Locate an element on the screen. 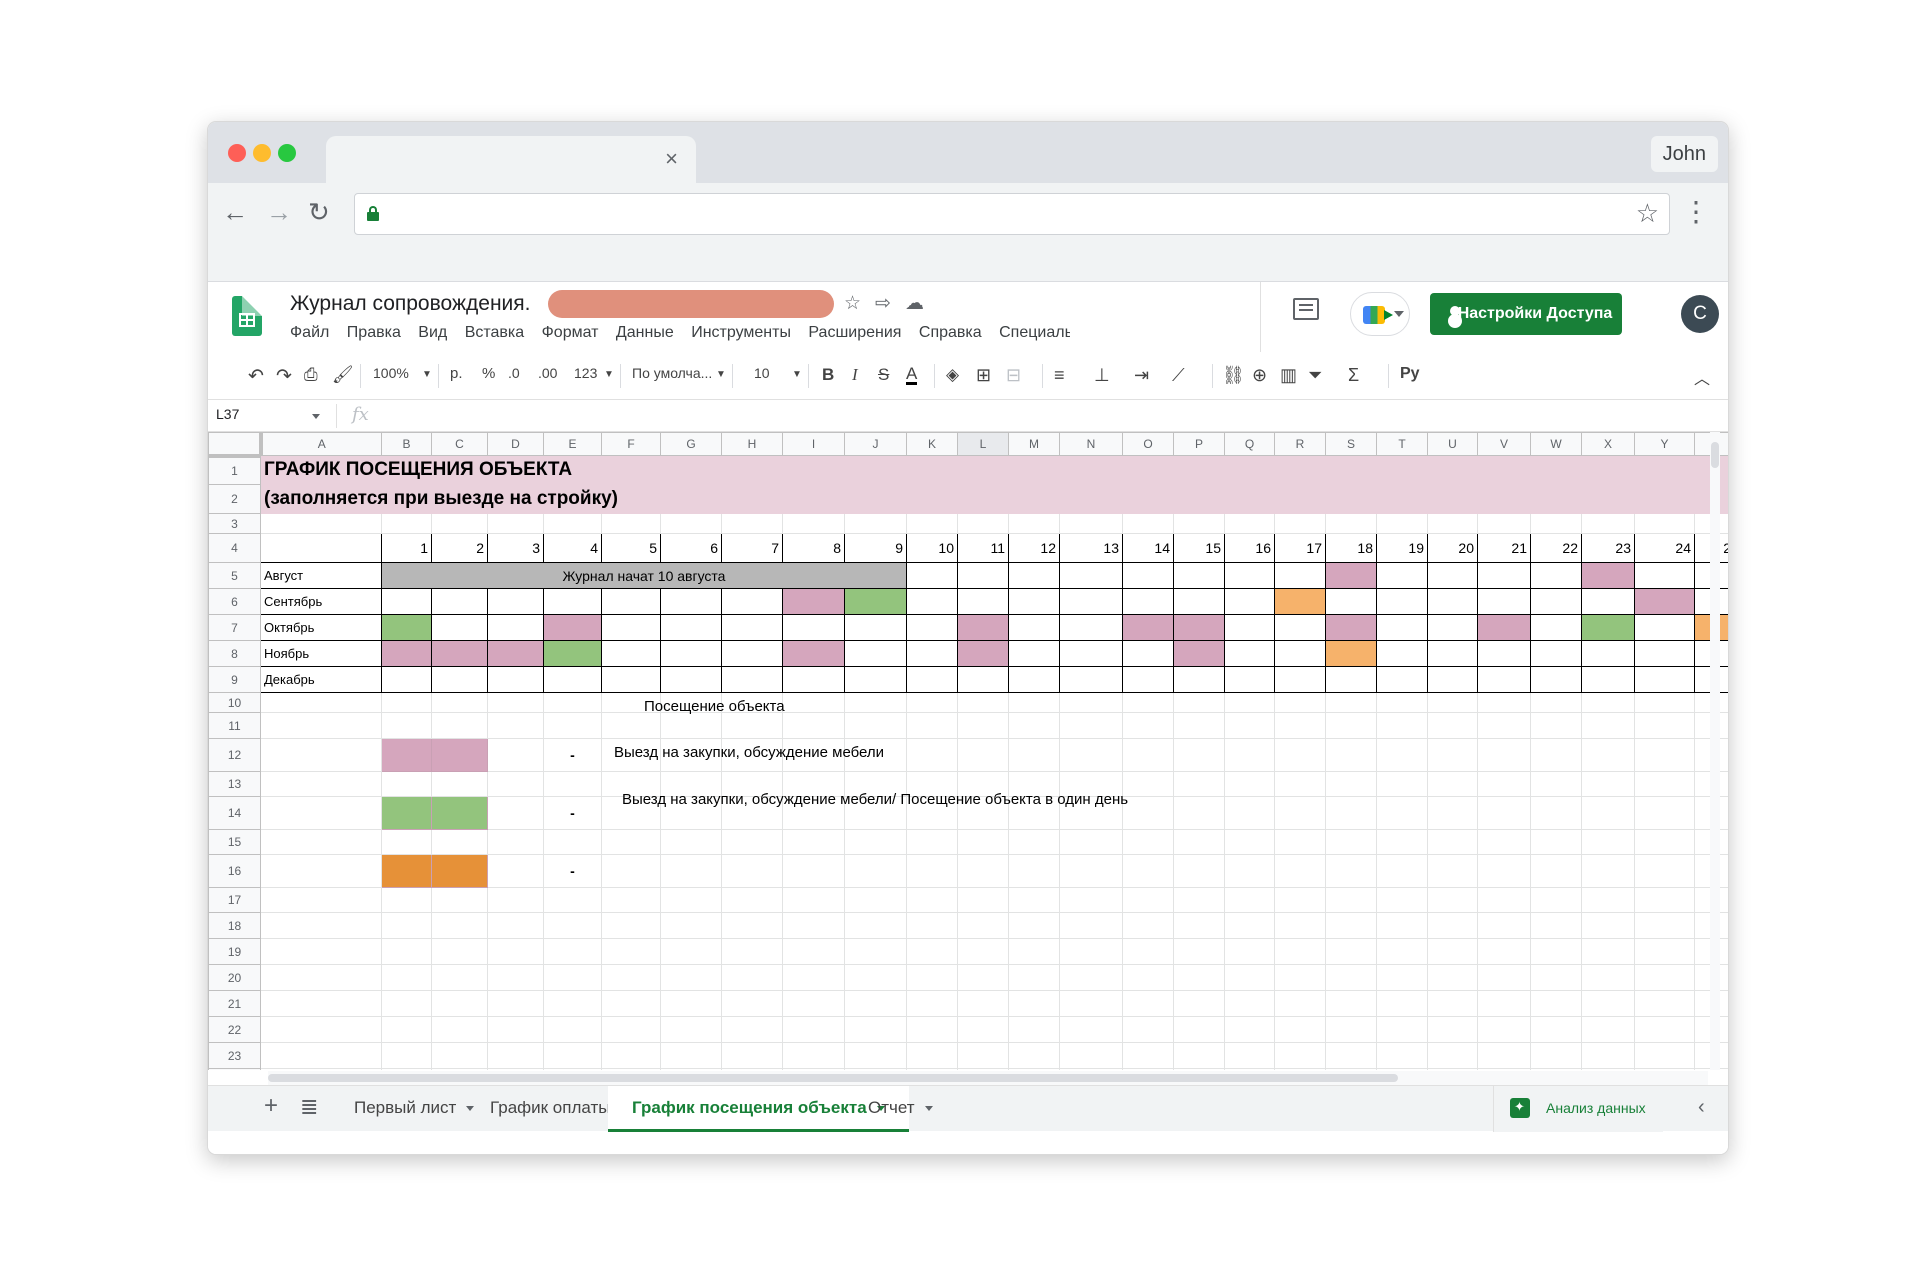  cell-K10 is located at coordinates (932, 702).